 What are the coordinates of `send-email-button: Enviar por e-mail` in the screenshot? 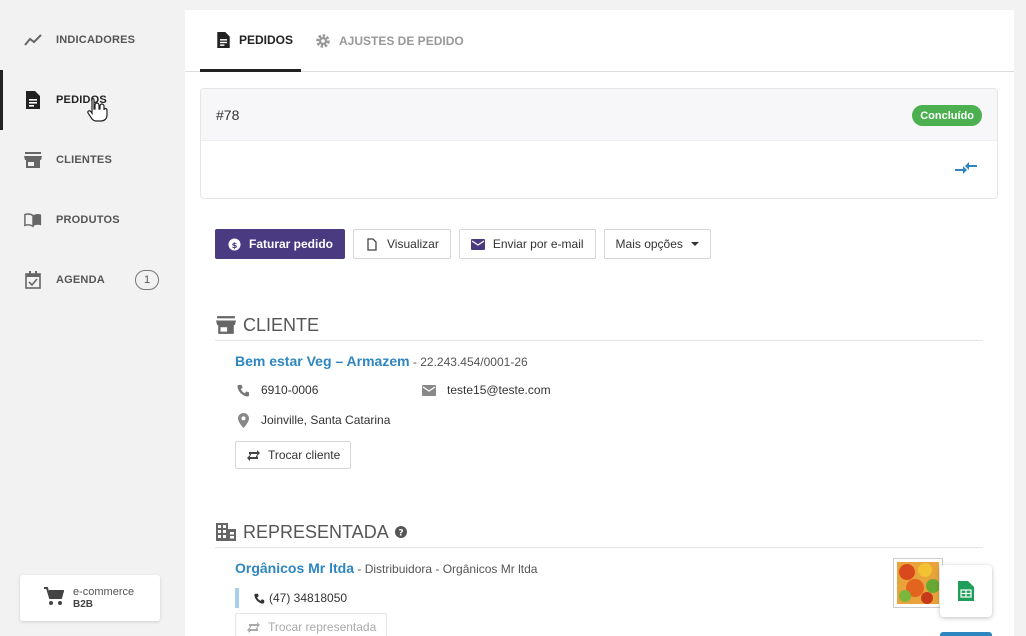 It's located at (527, 244).